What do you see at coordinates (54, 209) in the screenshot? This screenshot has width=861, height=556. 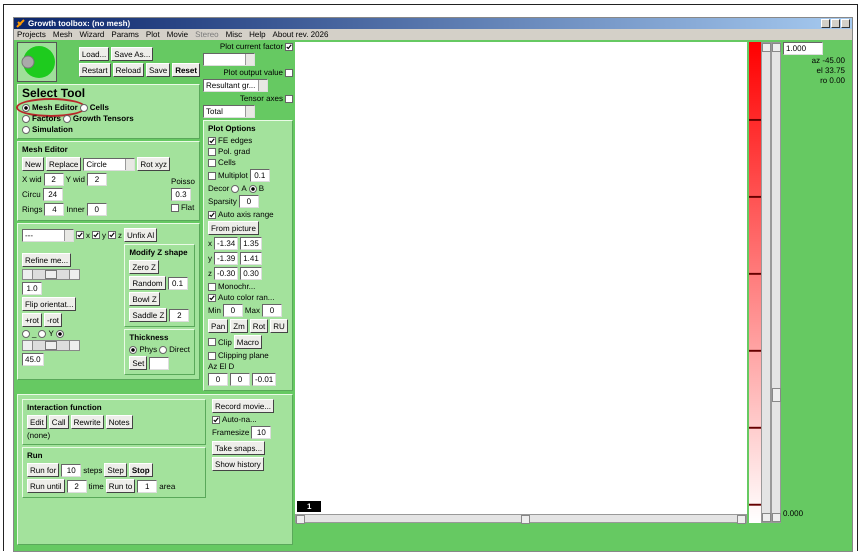 I see `input-field: 4` at bounding box center [54, 209].